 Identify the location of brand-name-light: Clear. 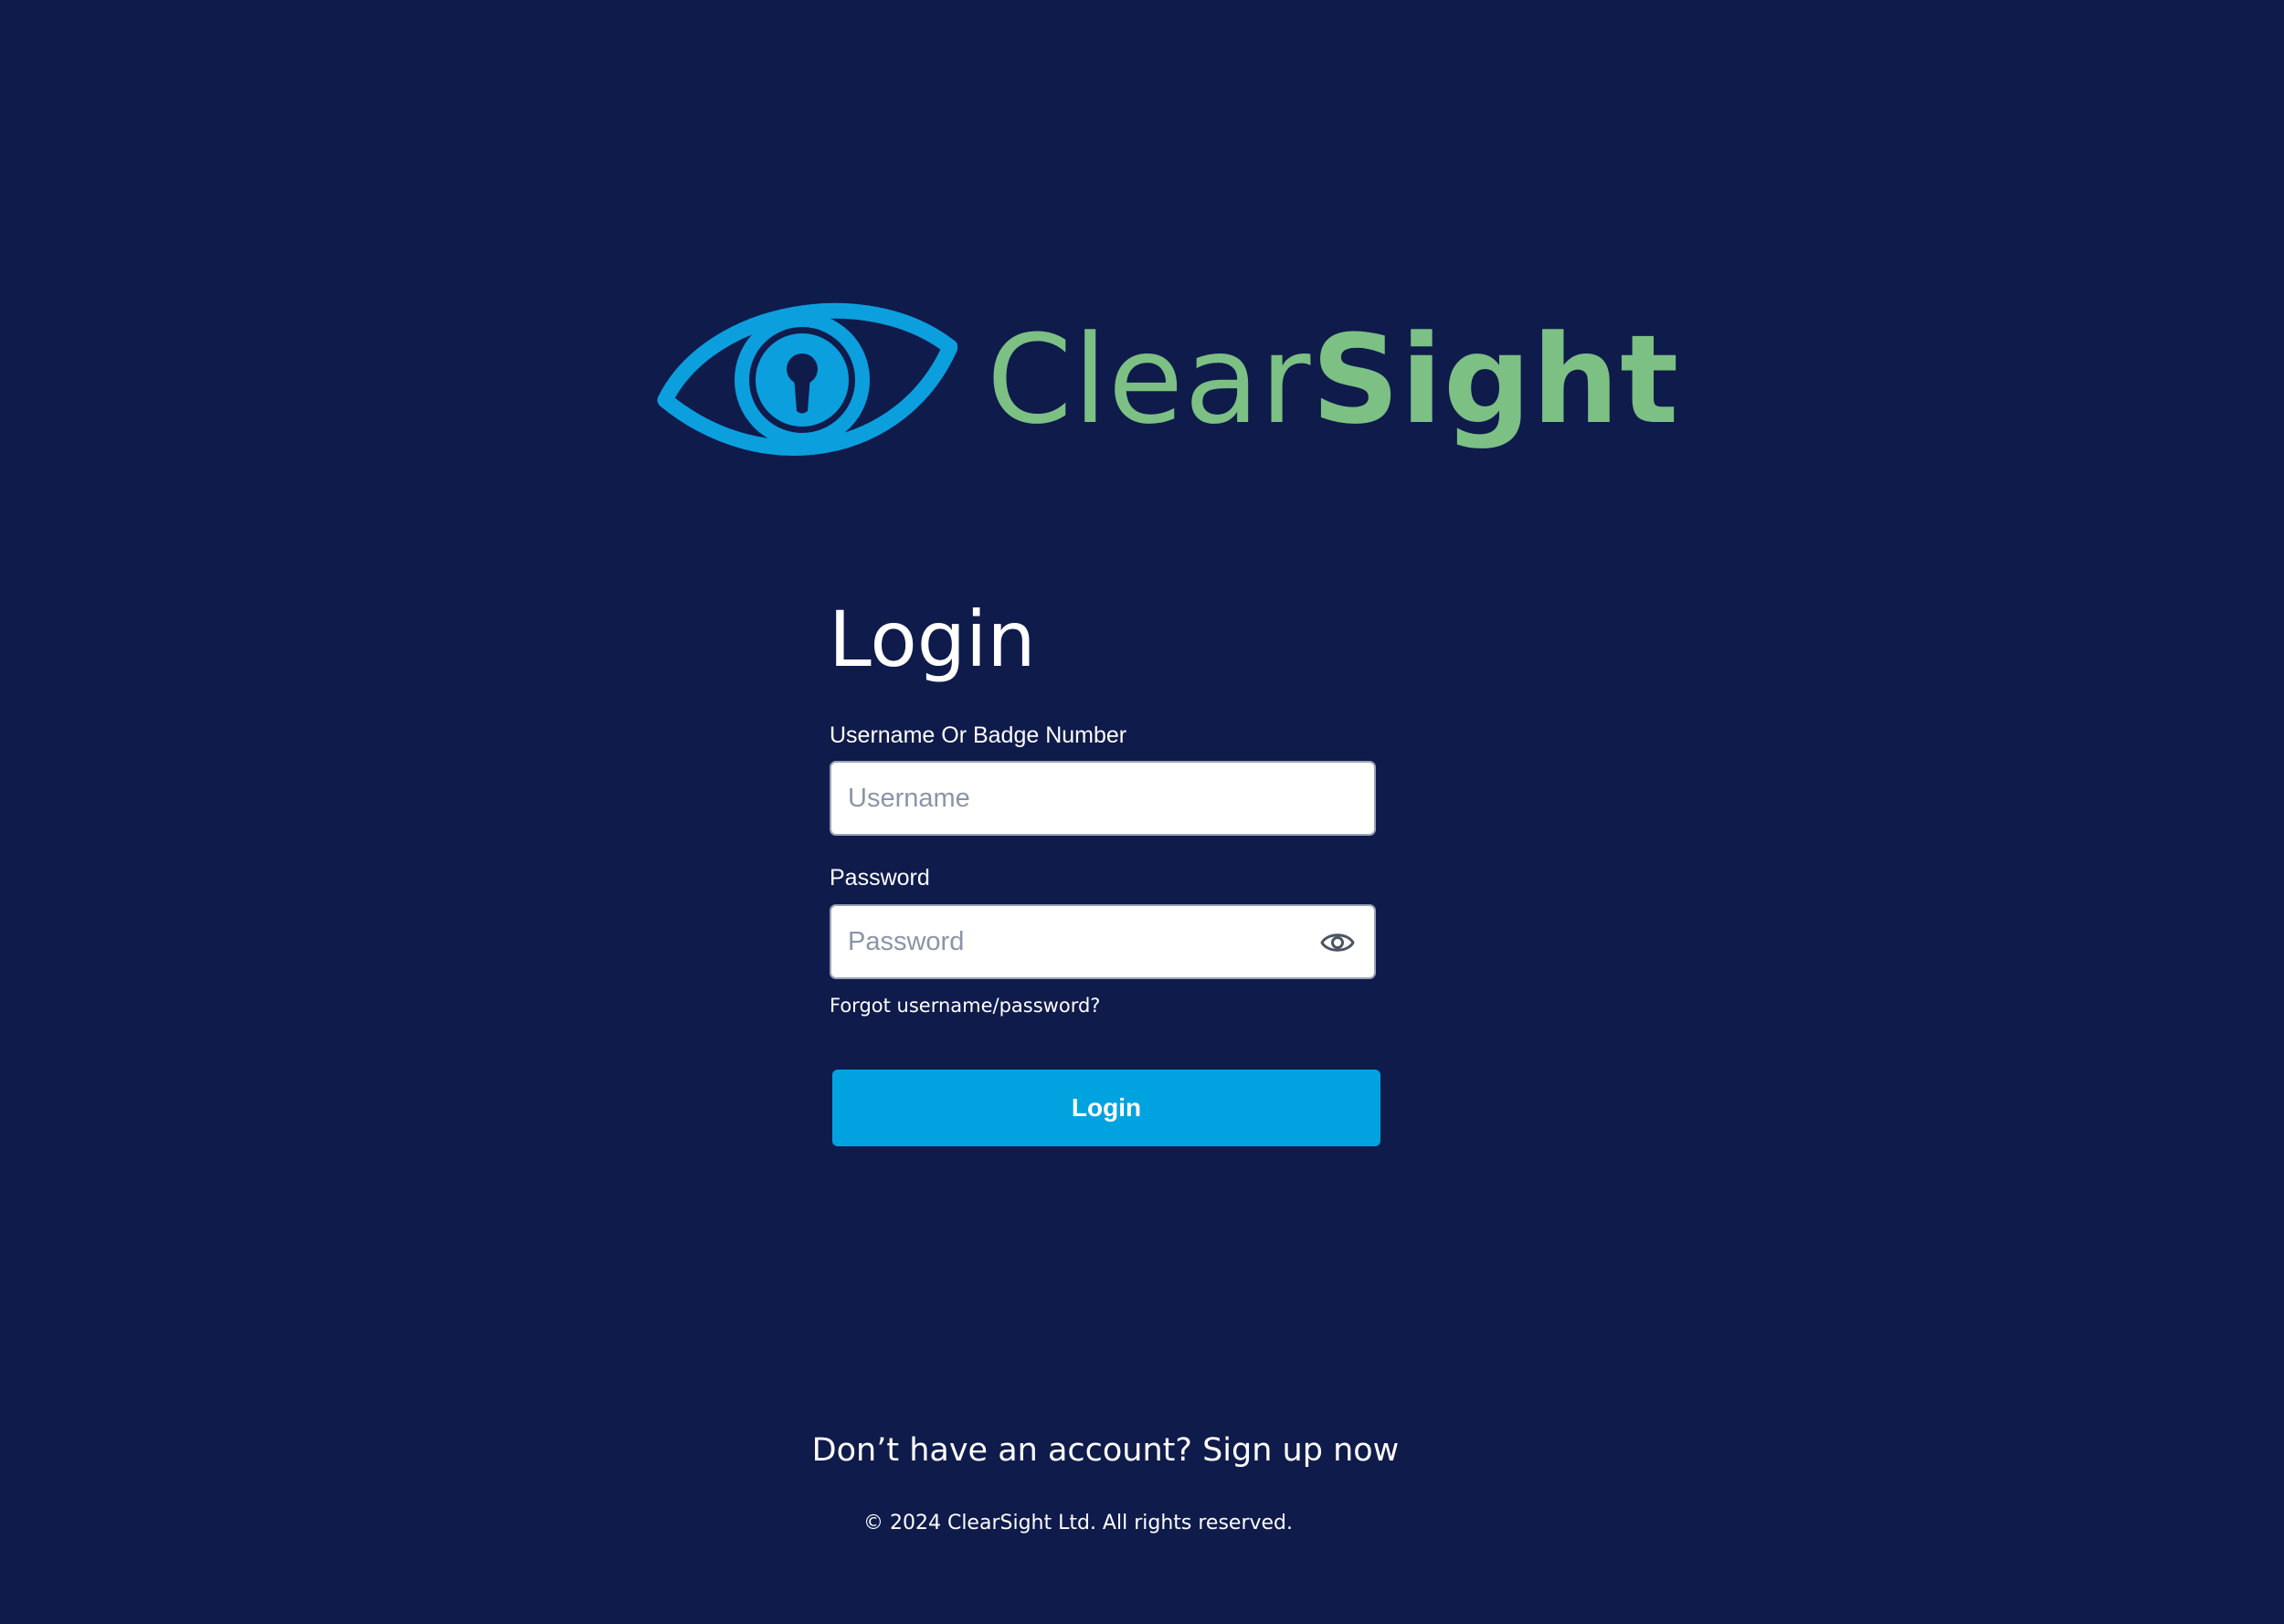
(1149, 380).